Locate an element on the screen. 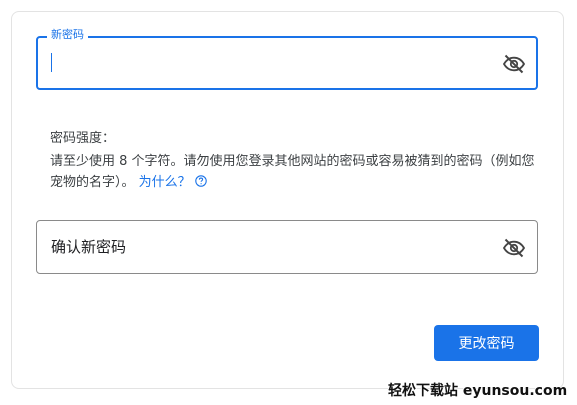 The width and height of the screenshot is (577, 405). password-strength-label: 密码强度： is located at coordinates (83, 138).